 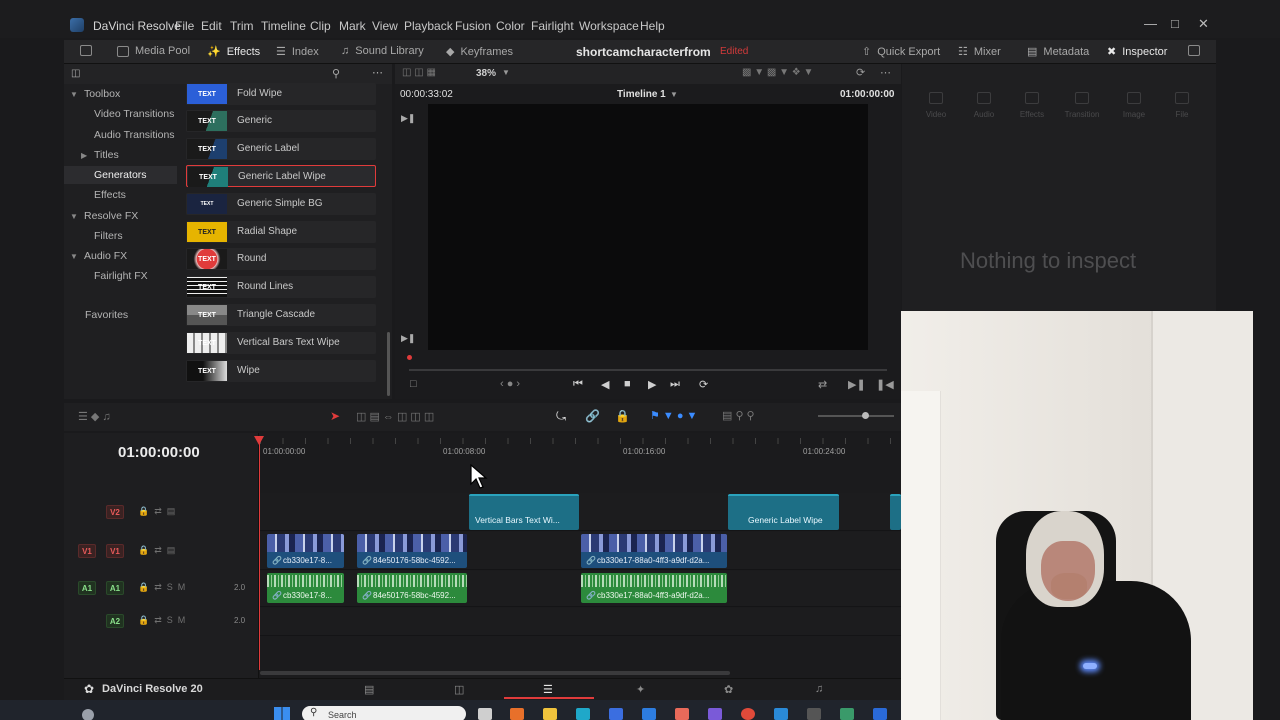 I want to click on timeline-ruler, so click(x=580, y=441).